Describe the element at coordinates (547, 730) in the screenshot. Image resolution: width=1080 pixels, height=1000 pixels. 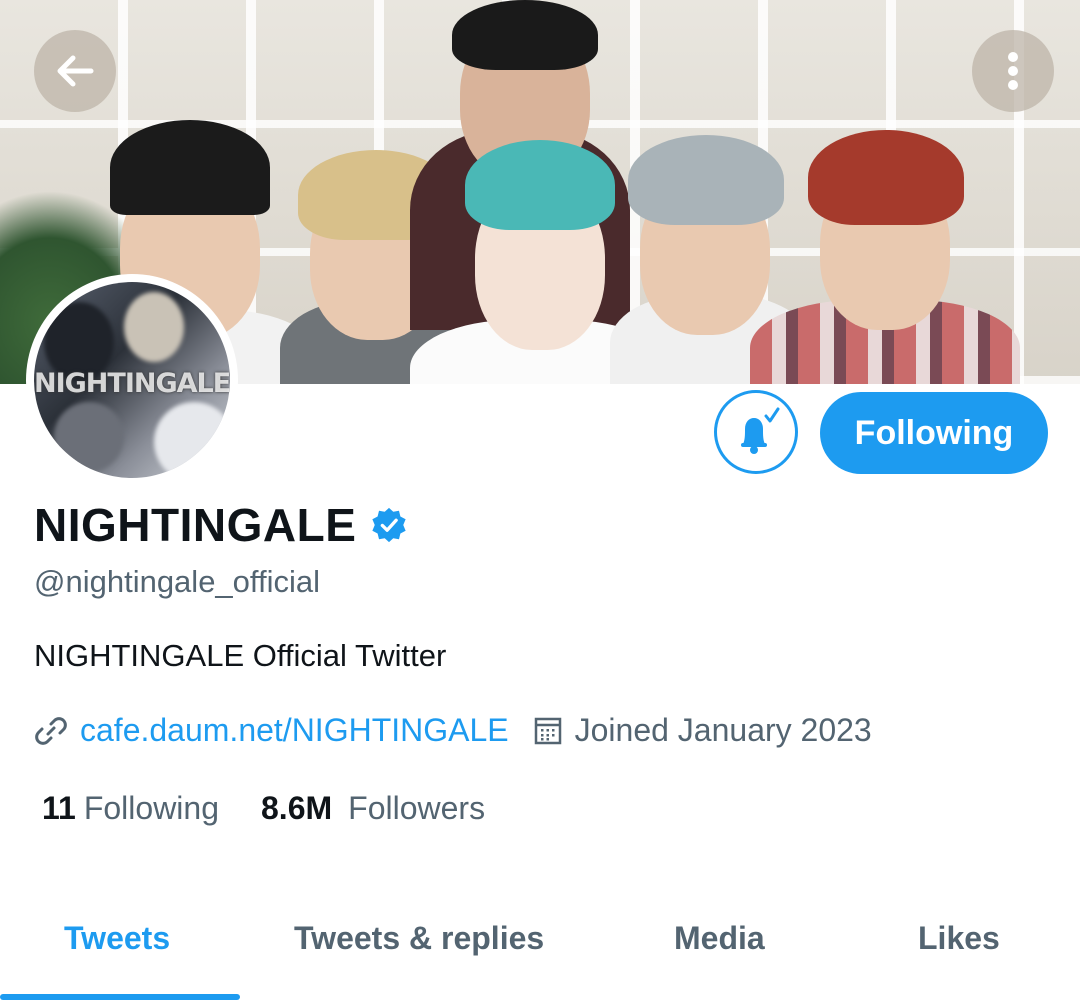
I see `calendar-icon` at that location.